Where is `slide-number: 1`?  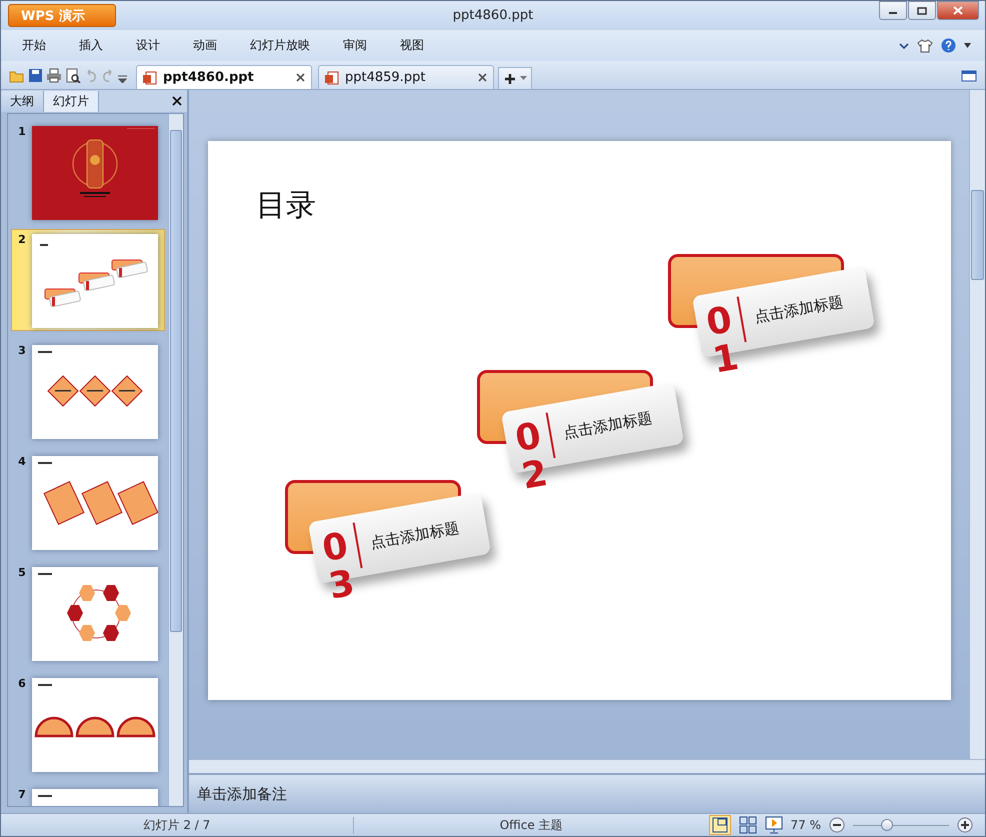
slide-number: 1 is located at coordinates (22, 131).